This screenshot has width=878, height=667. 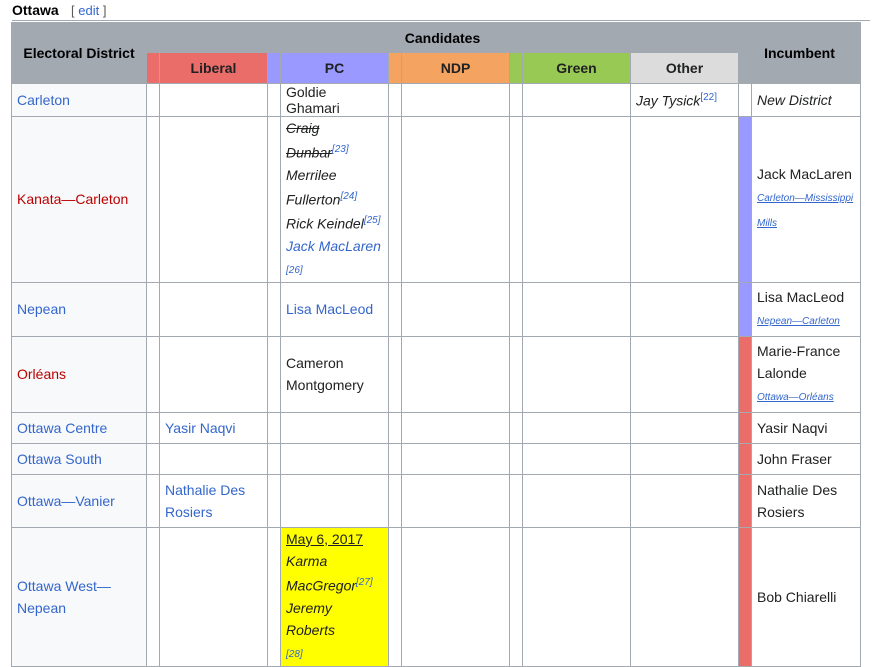 I want to click on pc-candidate: Merrilee Fullerton, so click(x=313, y=187).